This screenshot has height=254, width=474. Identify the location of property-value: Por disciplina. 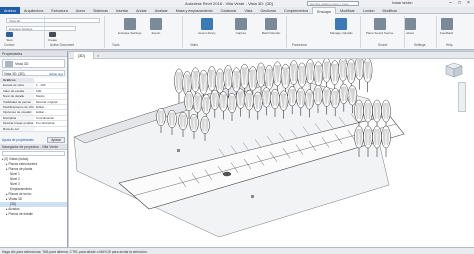
(50, 123).